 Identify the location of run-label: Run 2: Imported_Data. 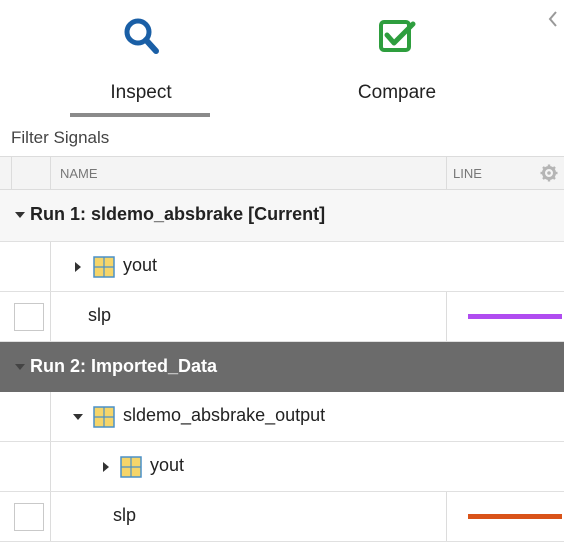
(124, 366).